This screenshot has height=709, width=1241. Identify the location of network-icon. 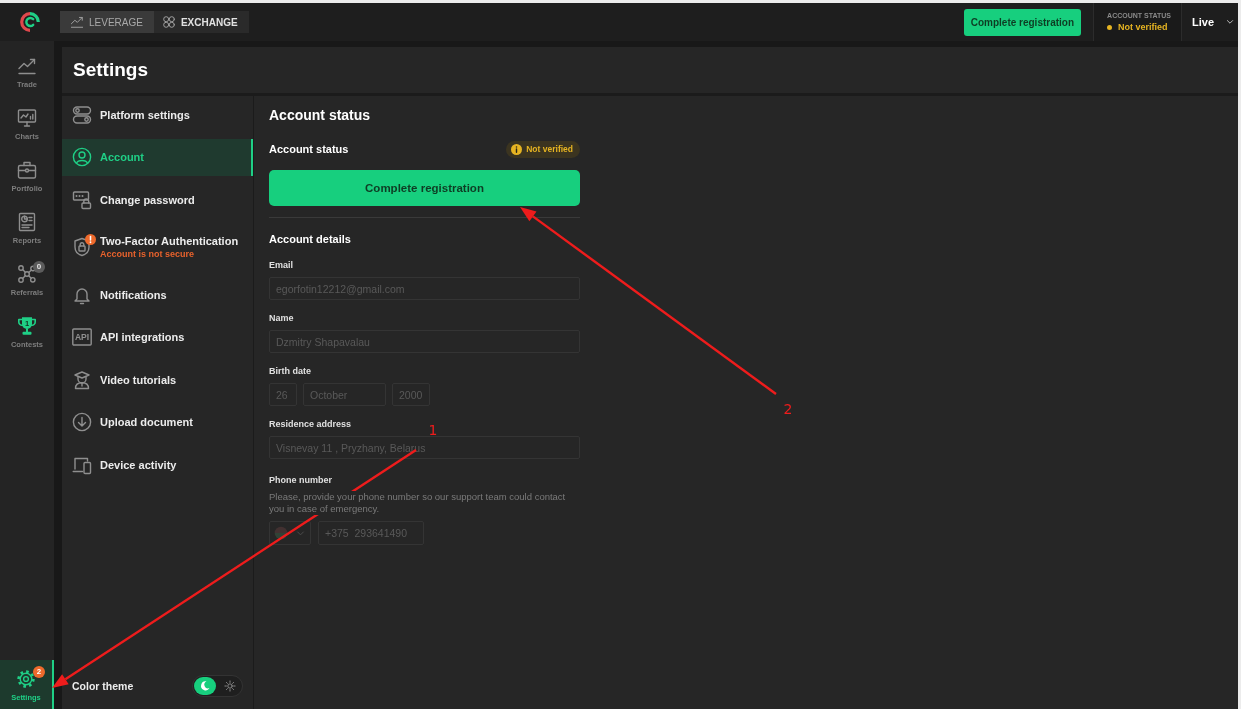
(27, 274).